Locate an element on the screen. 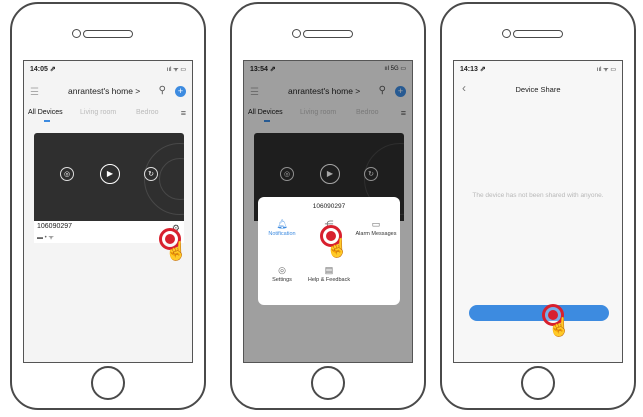 The width and height of the screenshot is (643, 417). plus-icon: + is located at coordinates (180, 91).